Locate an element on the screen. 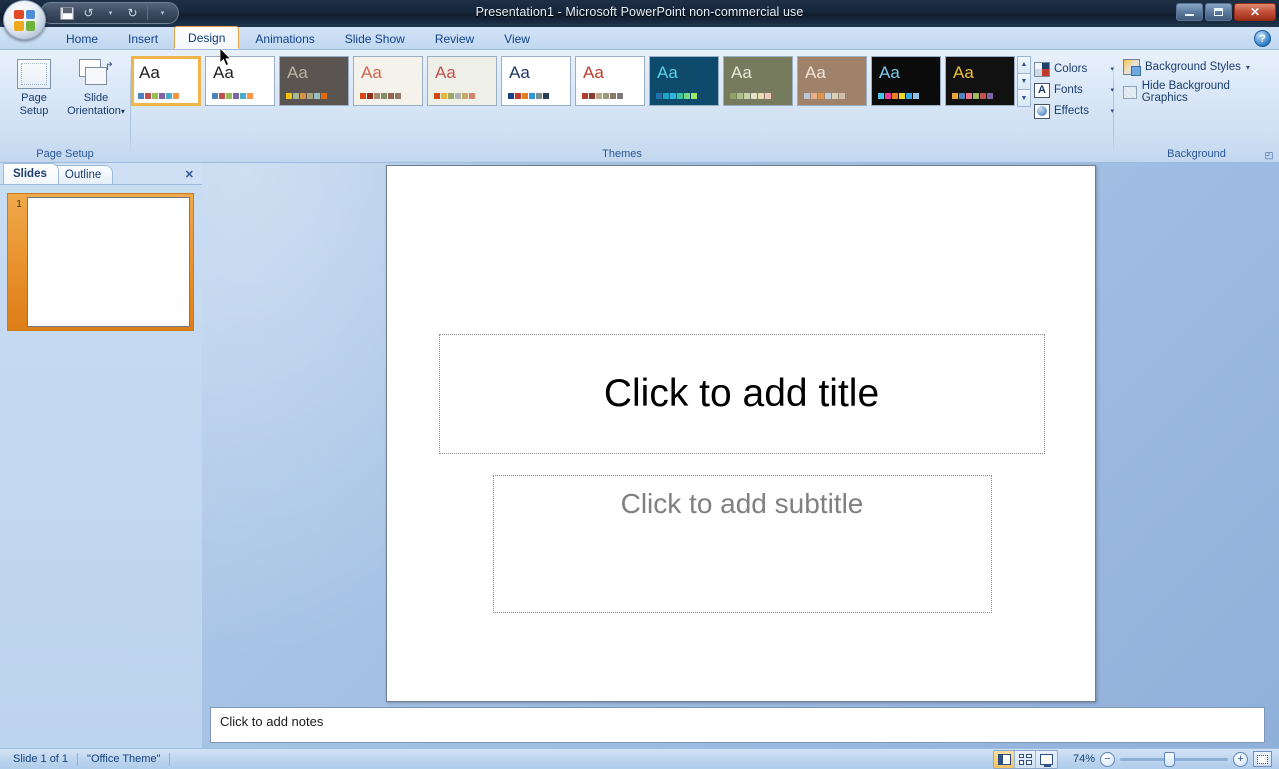  slide-orientation-button: ↱ Slide Orientation▾ is located at coordinates (96, 88).